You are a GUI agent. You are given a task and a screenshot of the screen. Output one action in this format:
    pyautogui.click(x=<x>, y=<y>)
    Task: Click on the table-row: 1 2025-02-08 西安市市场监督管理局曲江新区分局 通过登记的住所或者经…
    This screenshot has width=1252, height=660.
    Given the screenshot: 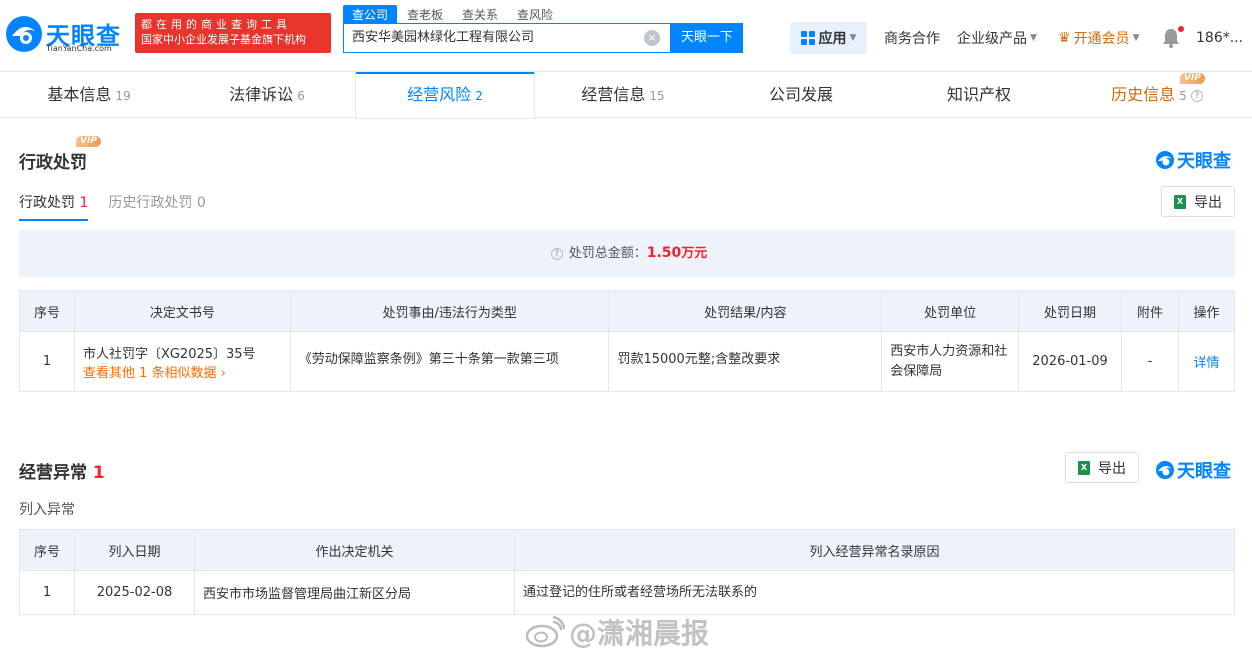 What is the action you would take?
    pyautogui.click(x=627, y=592)
    